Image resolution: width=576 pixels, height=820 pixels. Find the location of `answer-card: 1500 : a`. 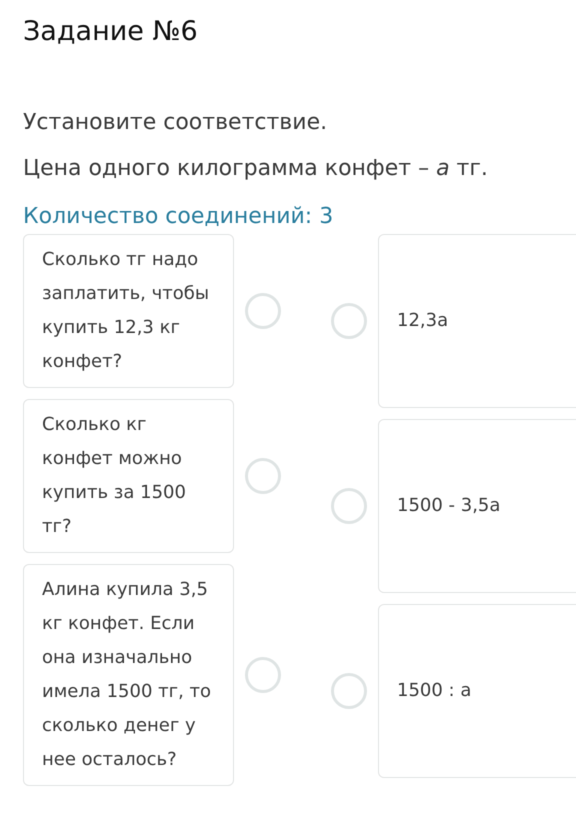

answer-card: 1500 : a is located at coordinates (477, 691).